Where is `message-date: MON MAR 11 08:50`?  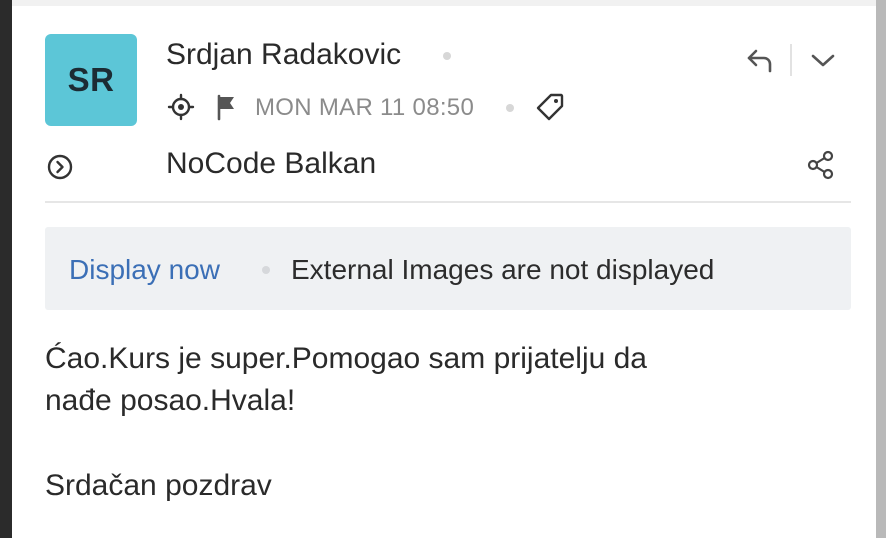 message-date: MON MAR 11 08:50 is located at coordinates (365, 107).